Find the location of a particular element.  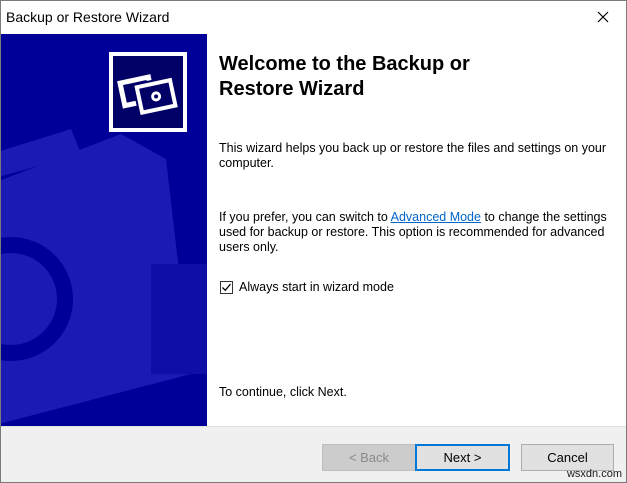

wizard-mode-checkbox is located at coordinates (226, 287).